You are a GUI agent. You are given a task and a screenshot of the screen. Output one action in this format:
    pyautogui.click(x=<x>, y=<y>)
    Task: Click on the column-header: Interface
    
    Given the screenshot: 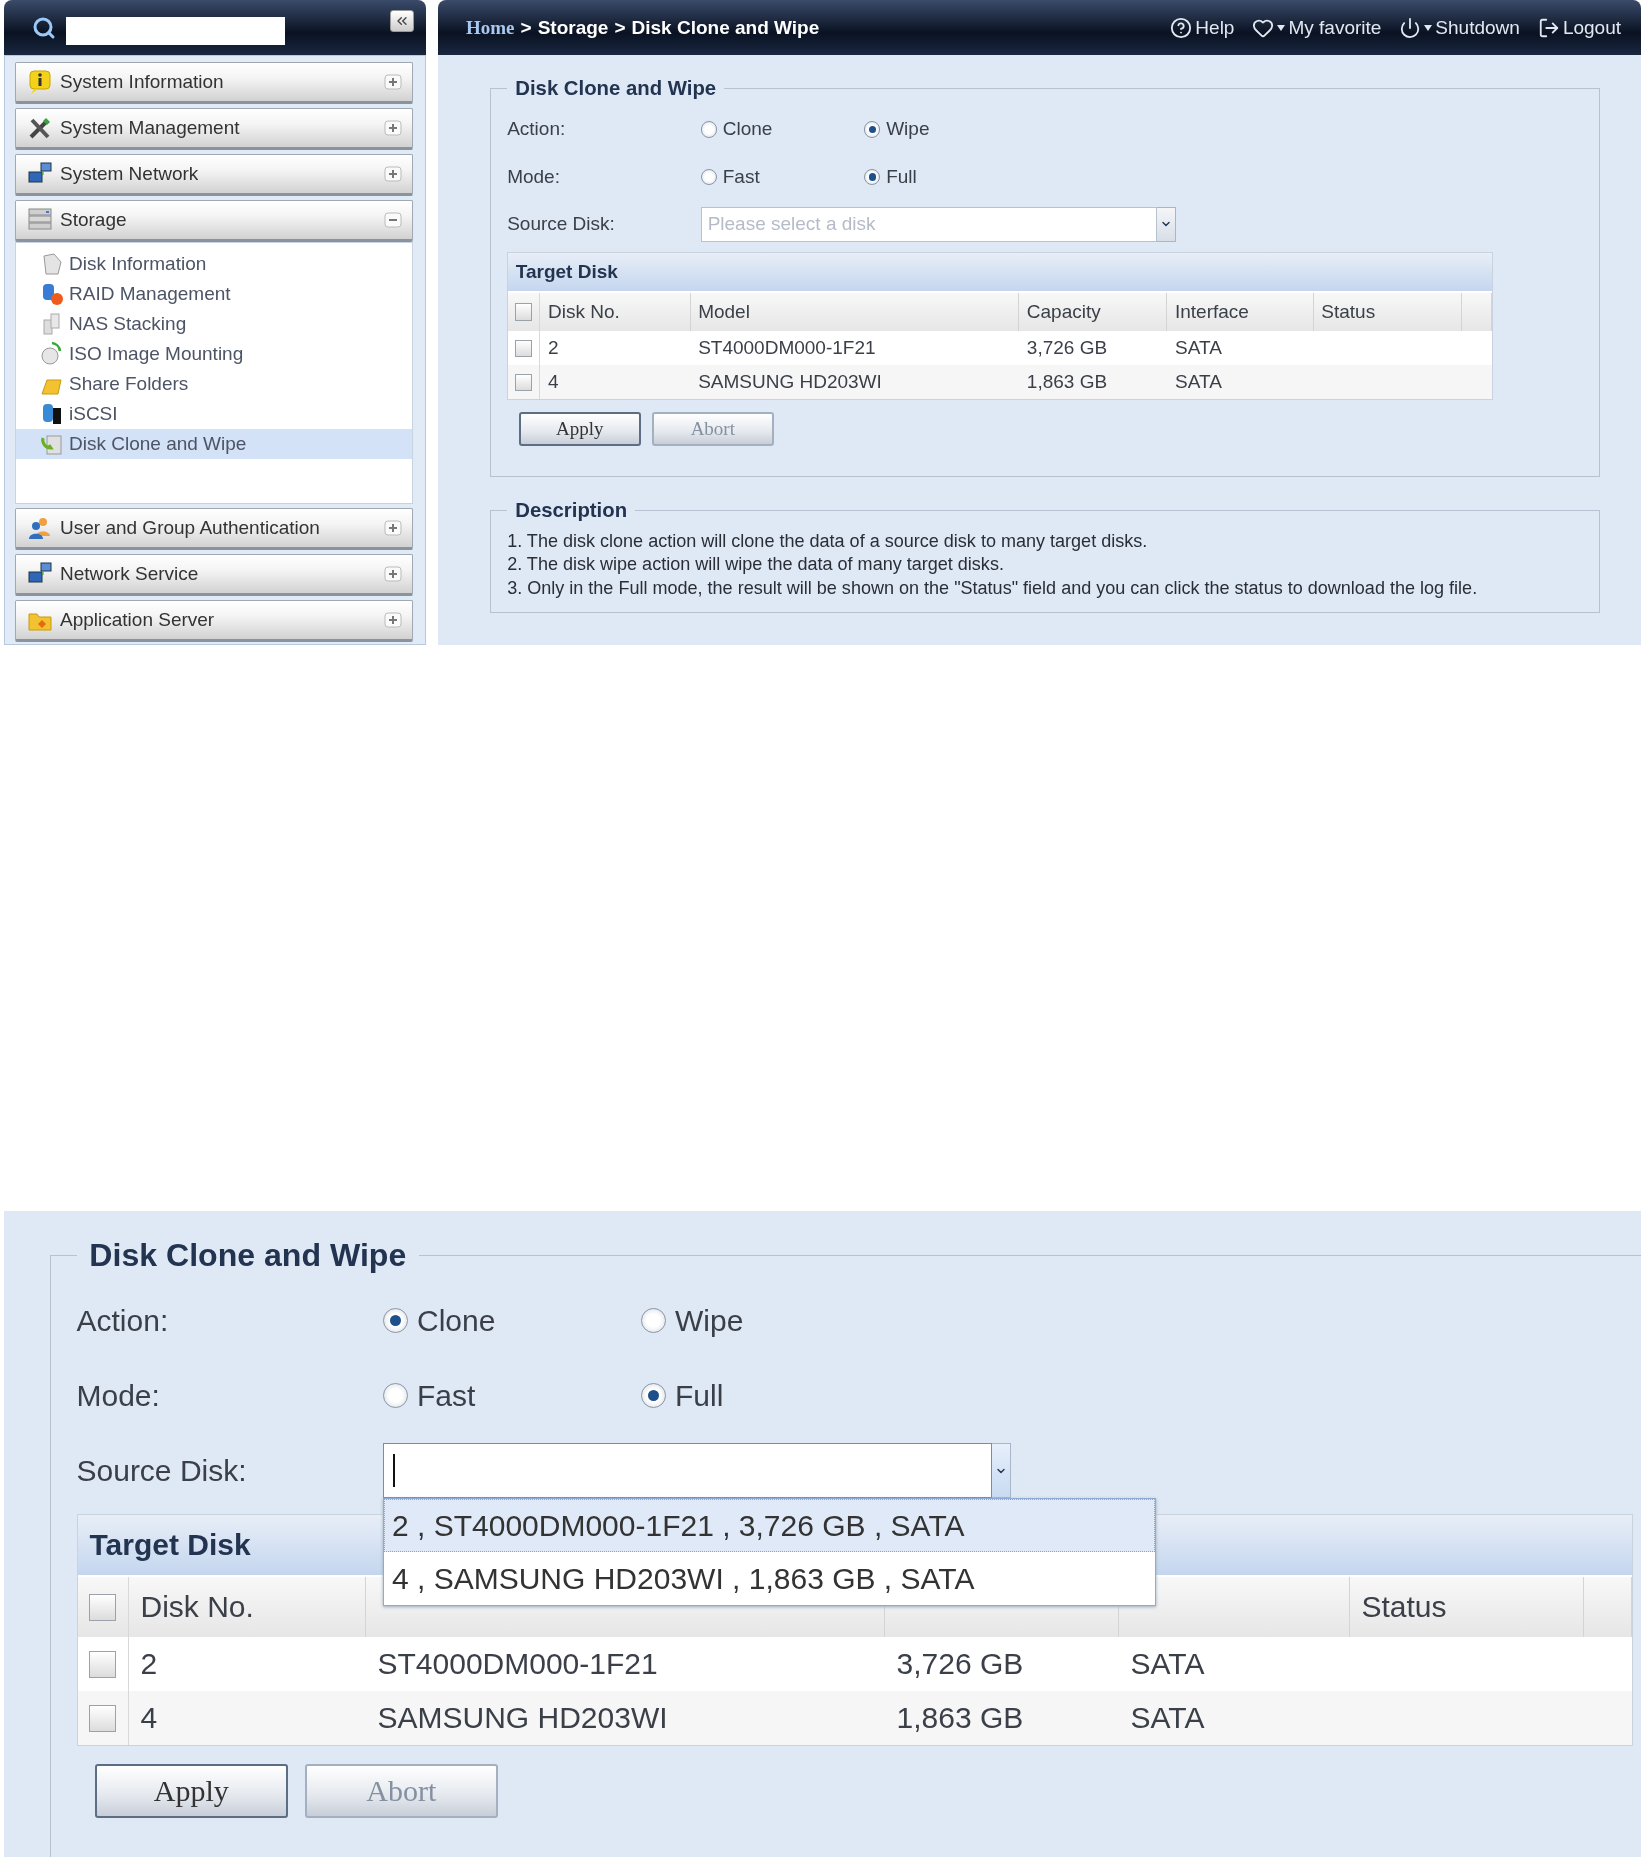 What is the action you would take?
    pyautogui.click(x=1240, y=312)
    